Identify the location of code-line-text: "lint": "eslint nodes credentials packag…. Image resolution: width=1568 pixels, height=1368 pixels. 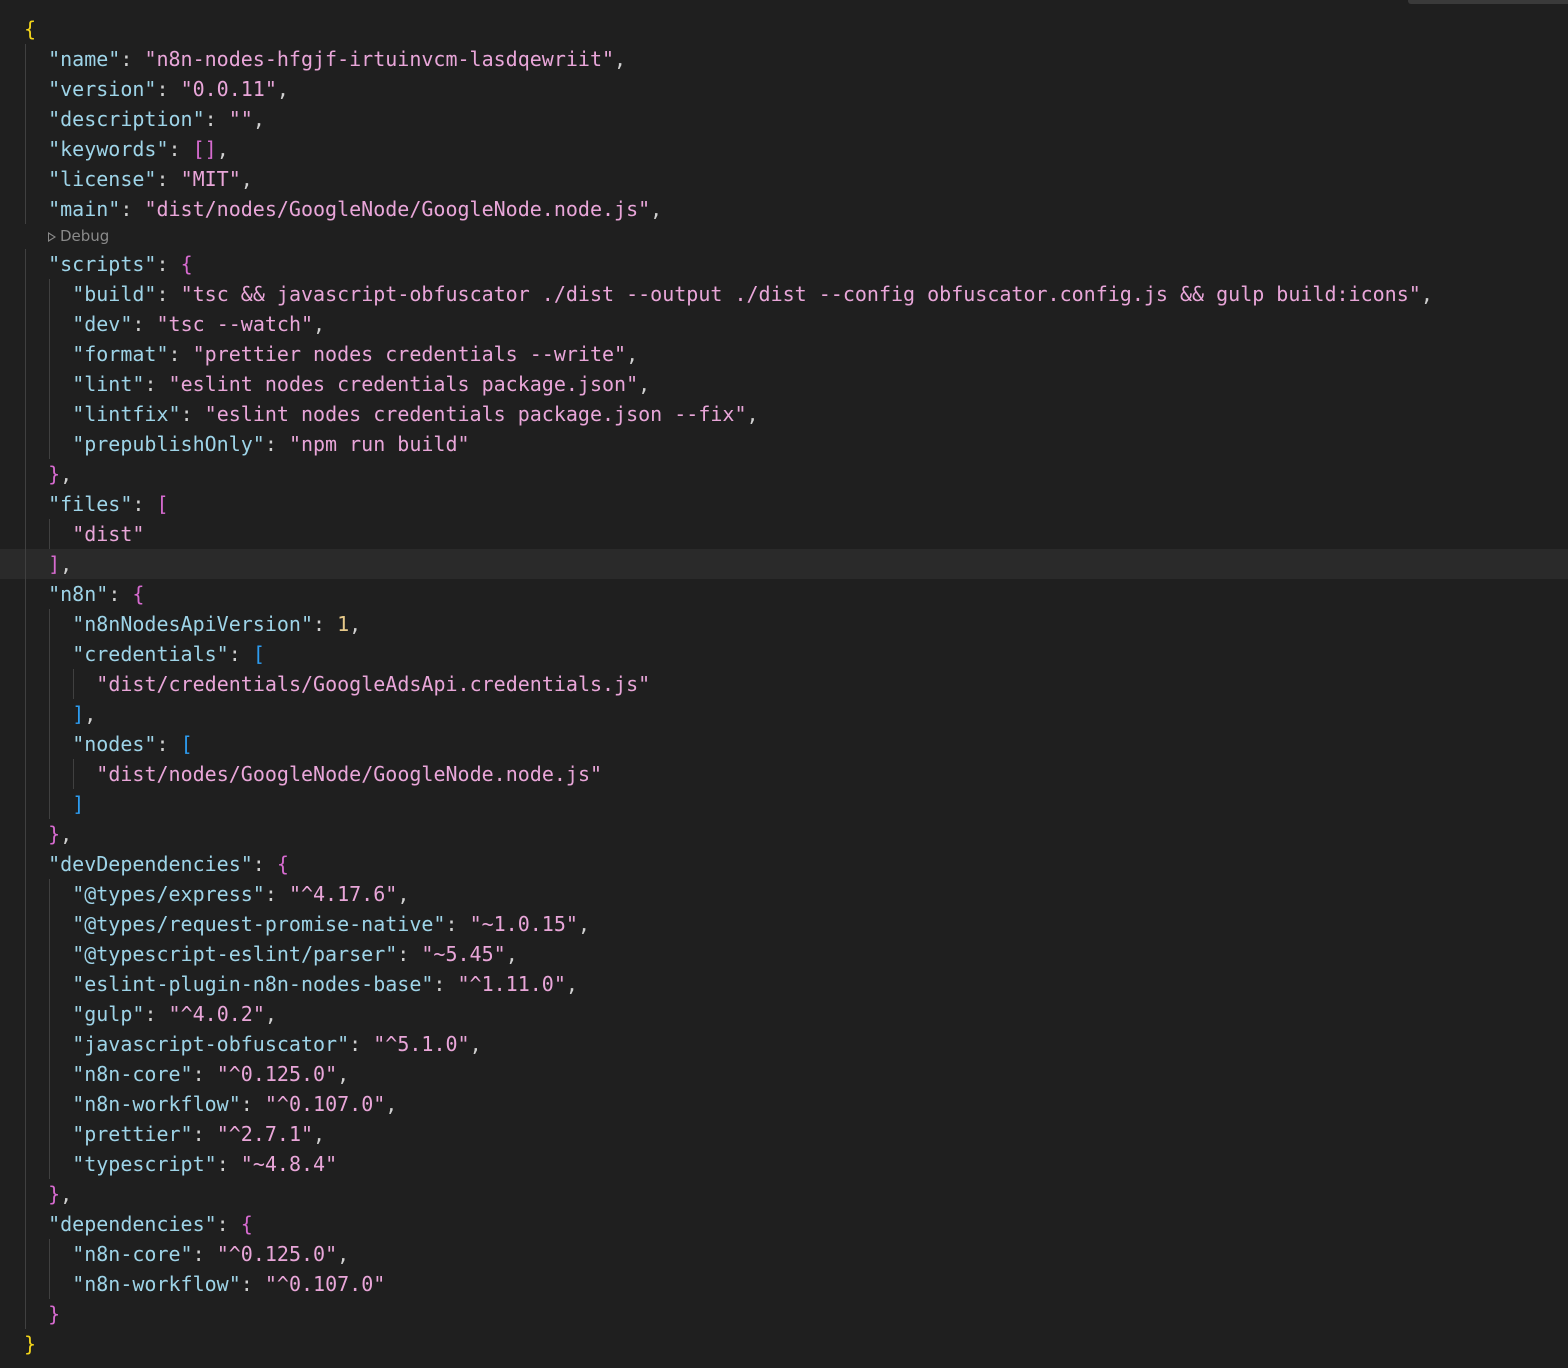
(361, 384).